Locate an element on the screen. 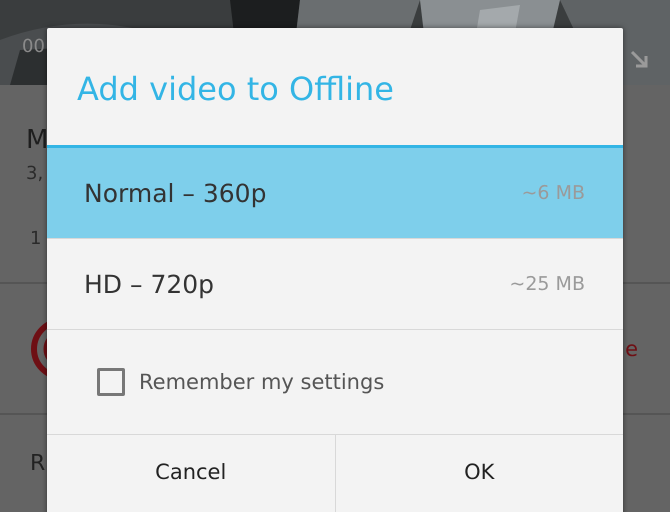 The width and height of the screenshot is (670, 512). dialog-button: OK is located at coordinates (478, 473).